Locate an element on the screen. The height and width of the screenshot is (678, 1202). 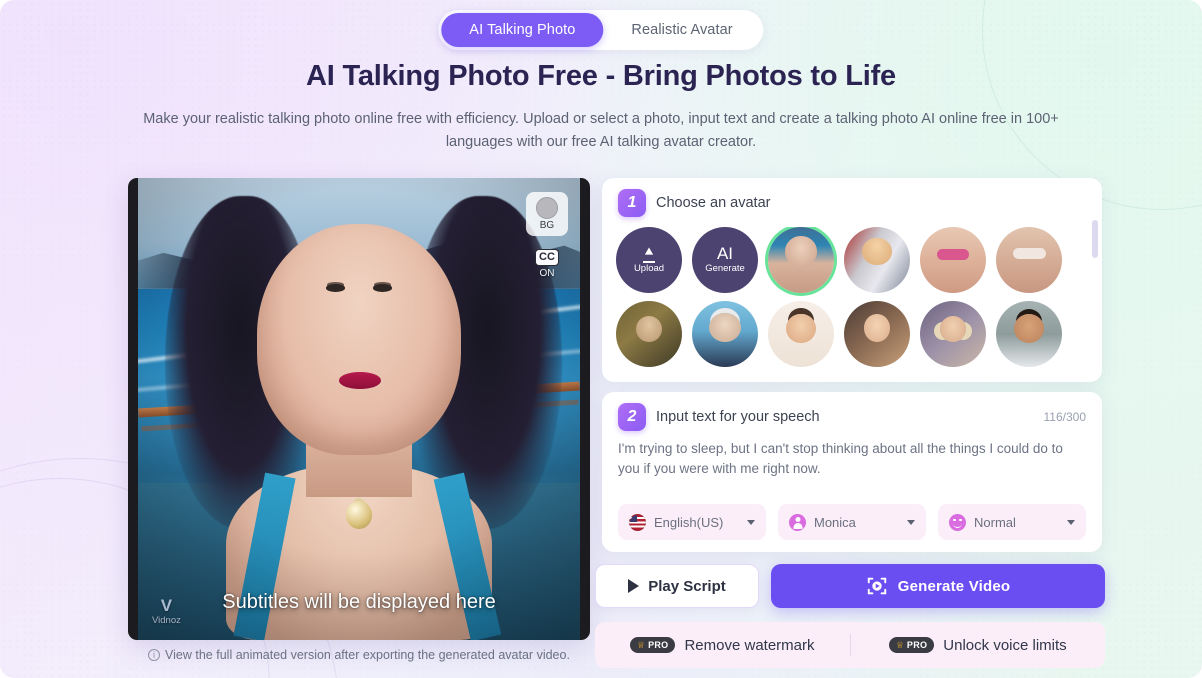
play-script-label: Play Script is located at coordinates (687, 586).